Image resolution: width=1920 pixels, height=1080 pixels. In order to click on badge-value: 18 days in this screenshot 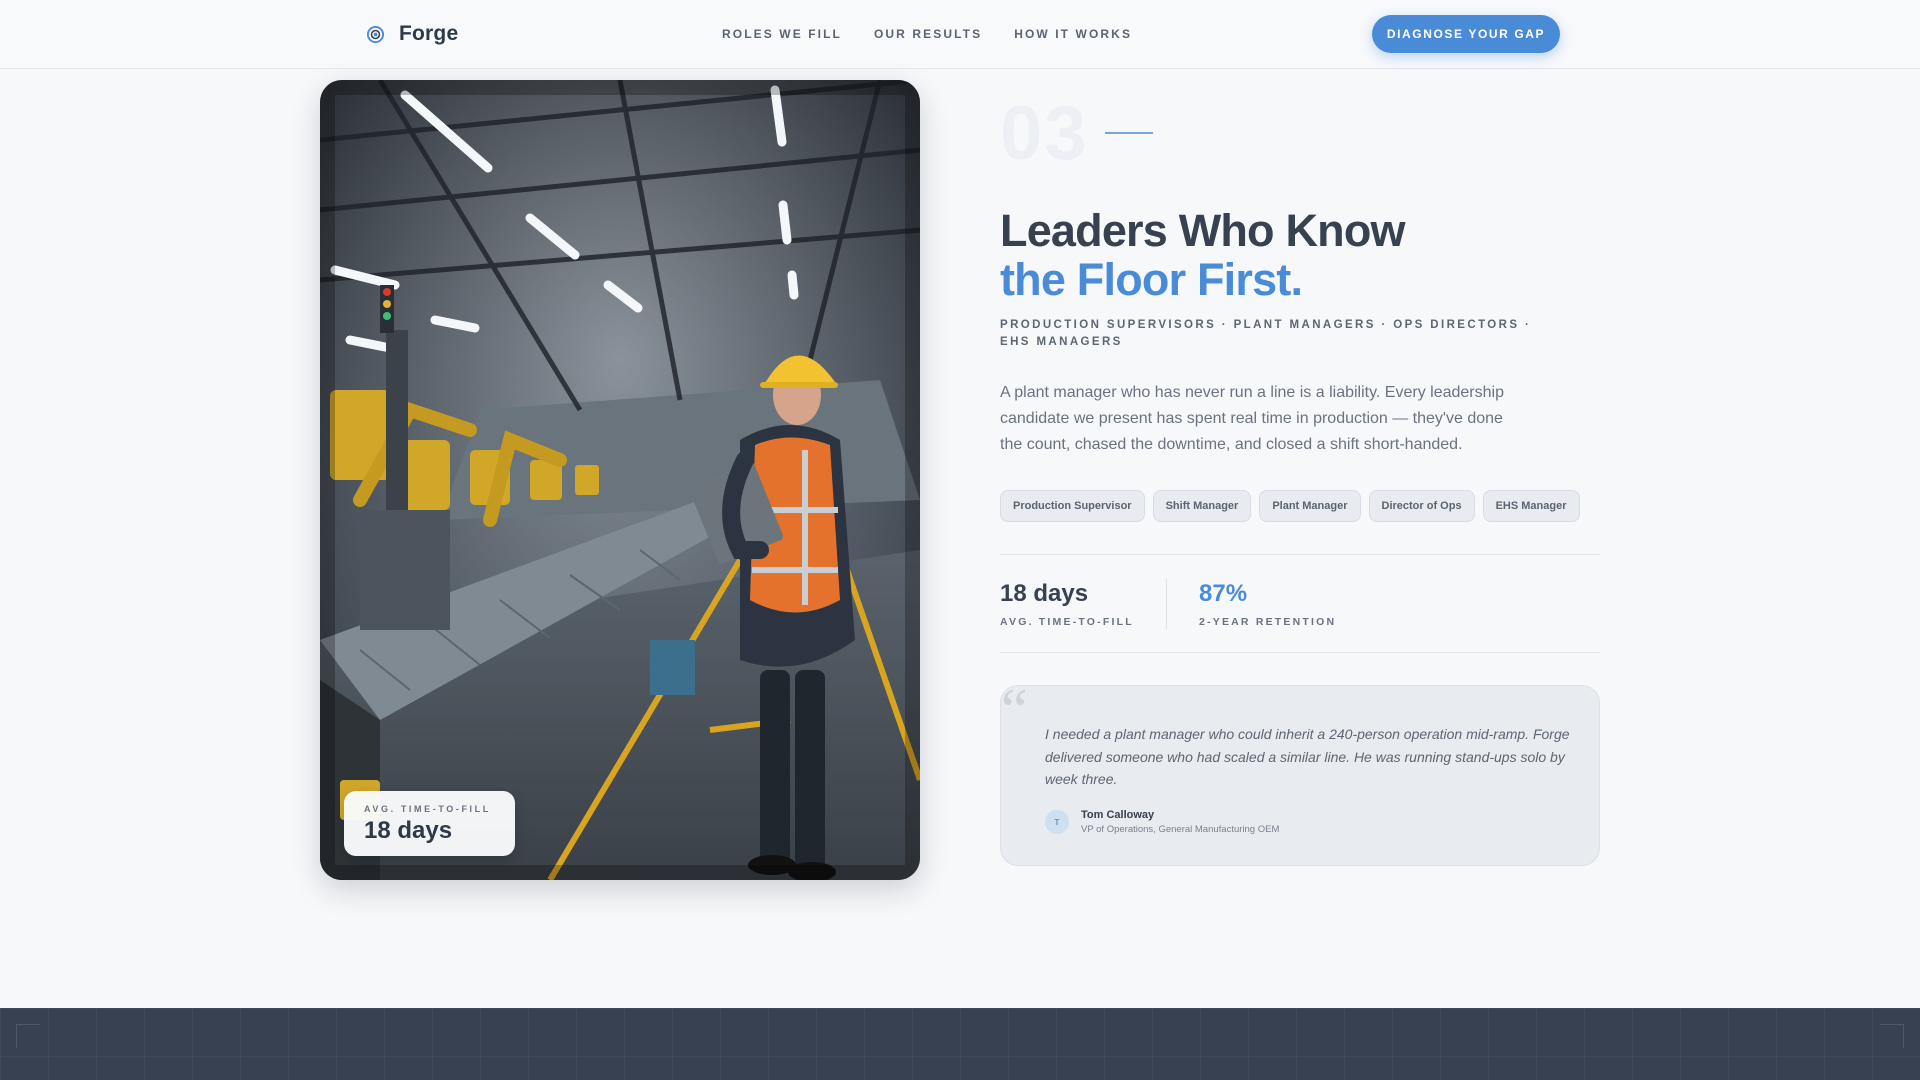, I will do `click(408, 830)`.